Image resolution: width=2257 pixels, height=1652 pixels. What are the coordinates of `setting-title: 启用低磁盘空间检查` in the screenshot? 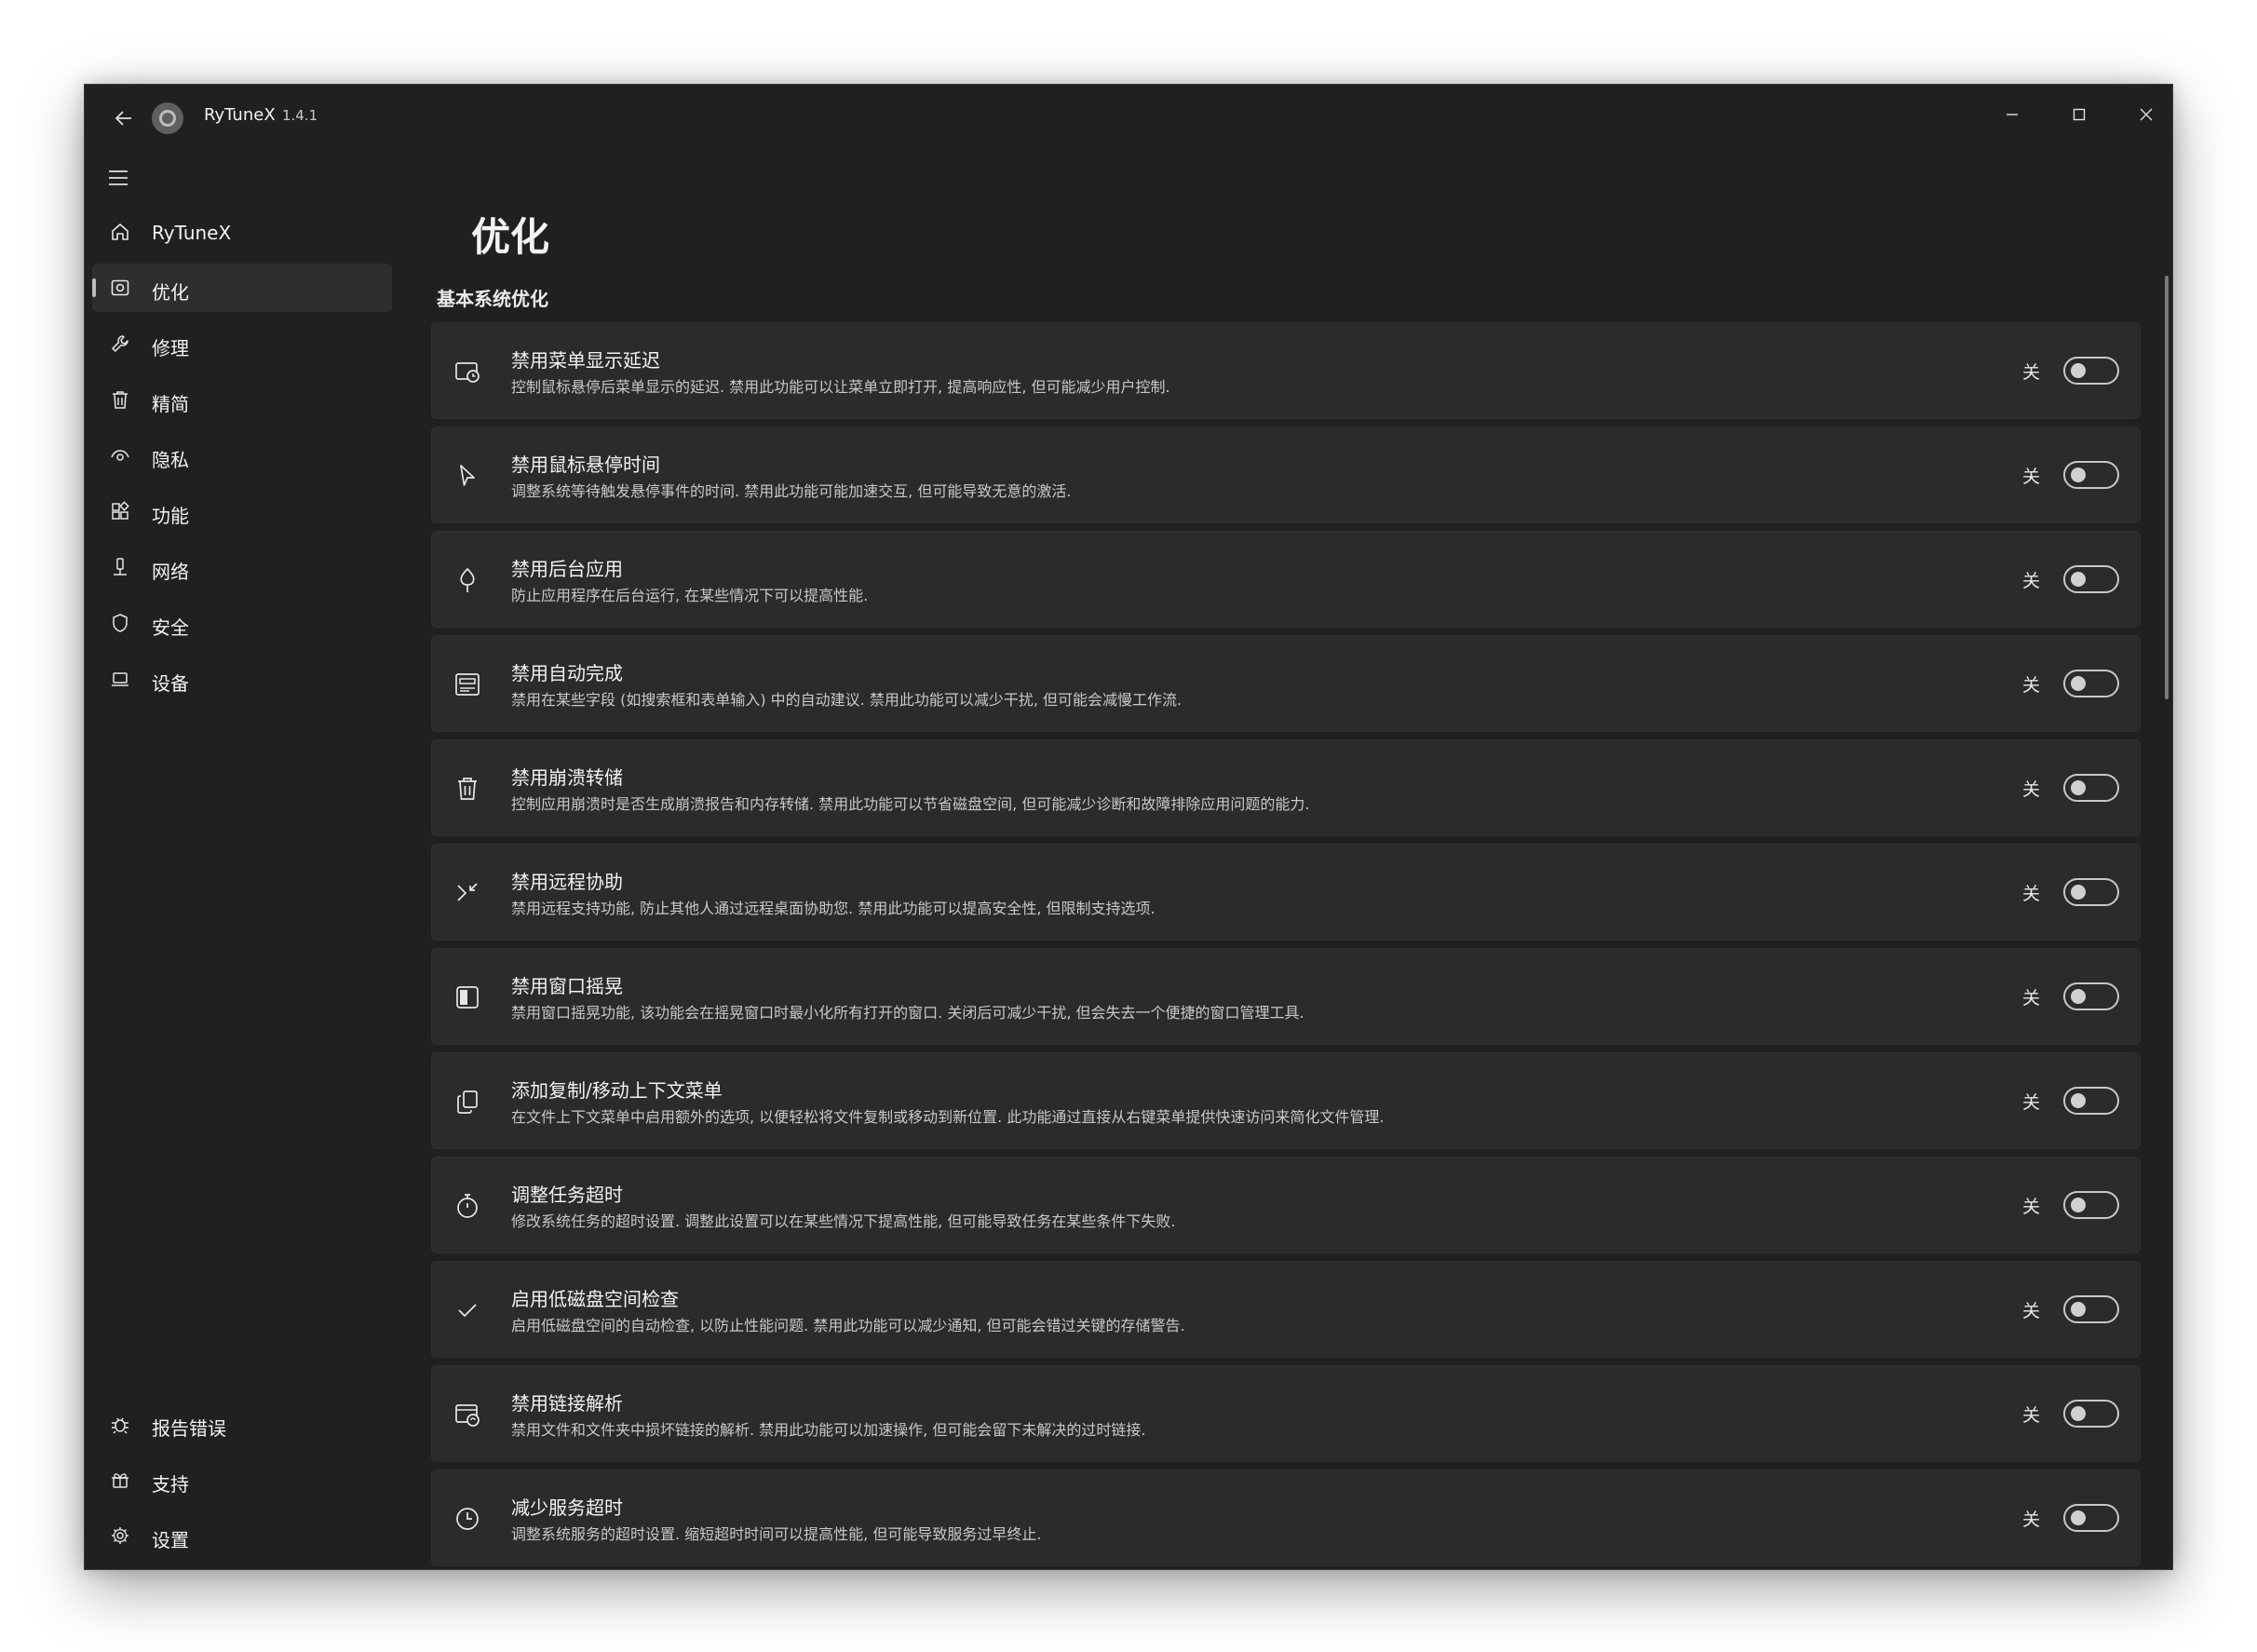 It's located at (595, 1299).